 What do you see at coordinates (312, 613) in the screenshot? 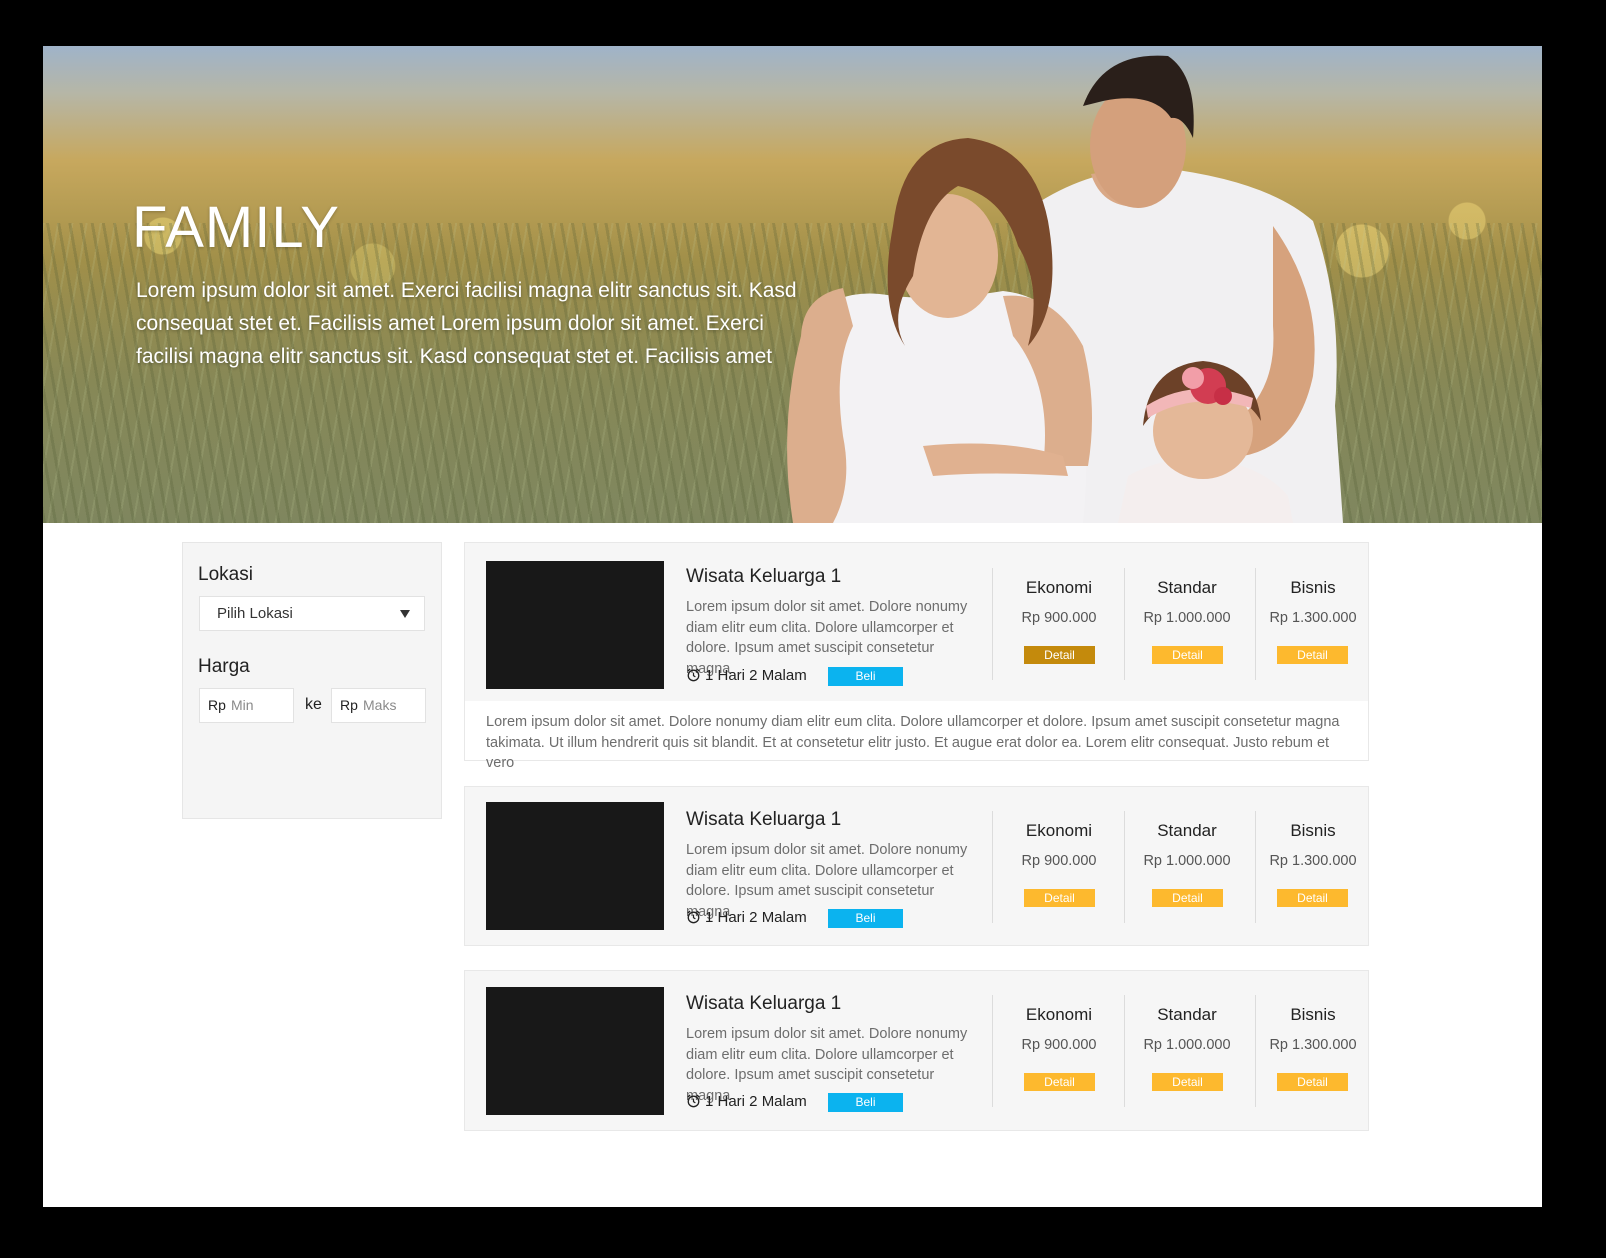
I see `location-select: Pilih Lokasi` at bounding box center [312, 613].